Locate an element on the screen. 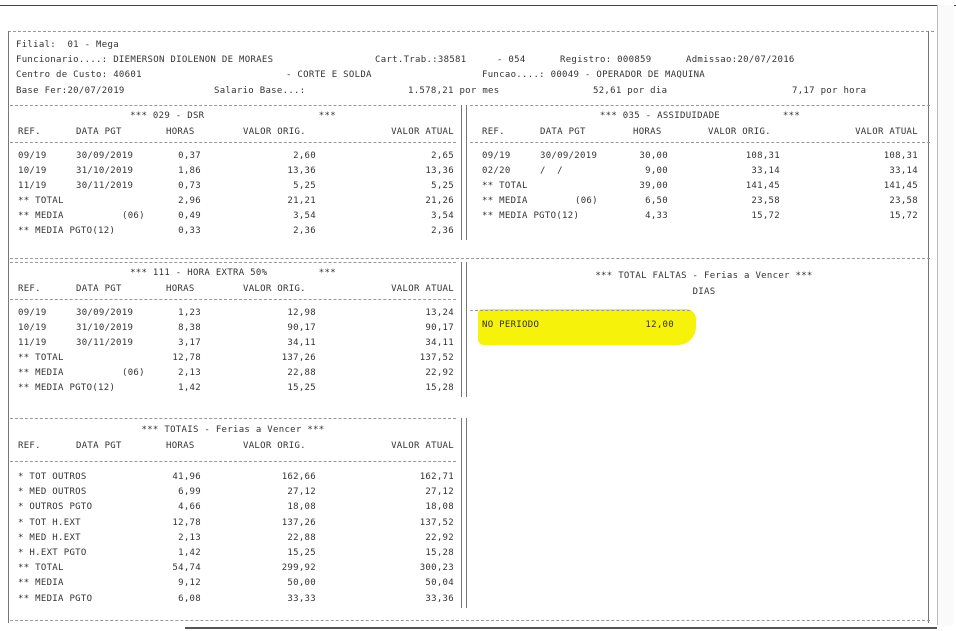  filial-label: Filial: 01 - Mega is located at coordinates (67, 45).